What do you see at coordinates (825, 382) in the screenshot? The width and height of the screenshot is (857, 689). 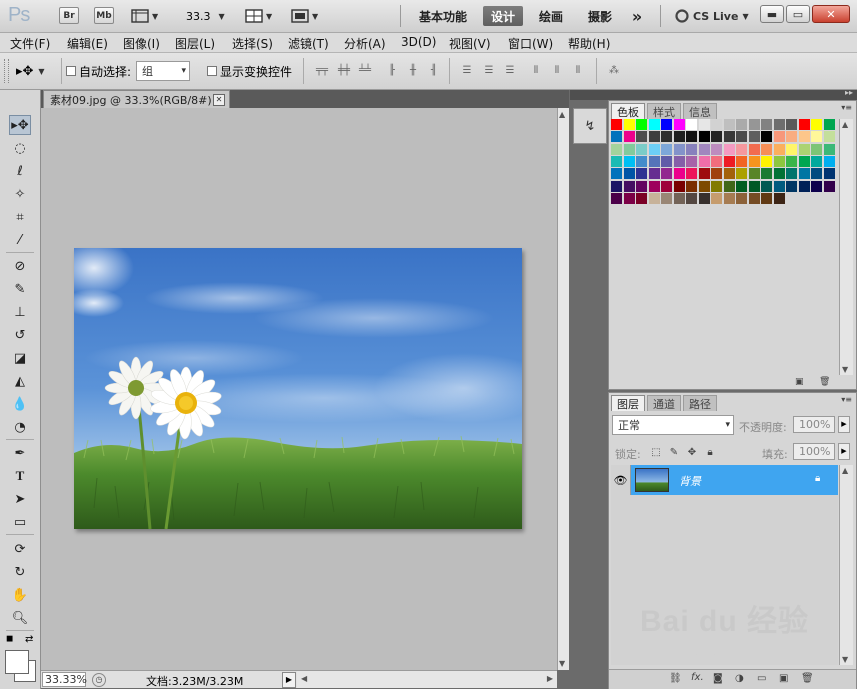 I see `trash-icon: 🗑︎` at bounding box center [825, 382].